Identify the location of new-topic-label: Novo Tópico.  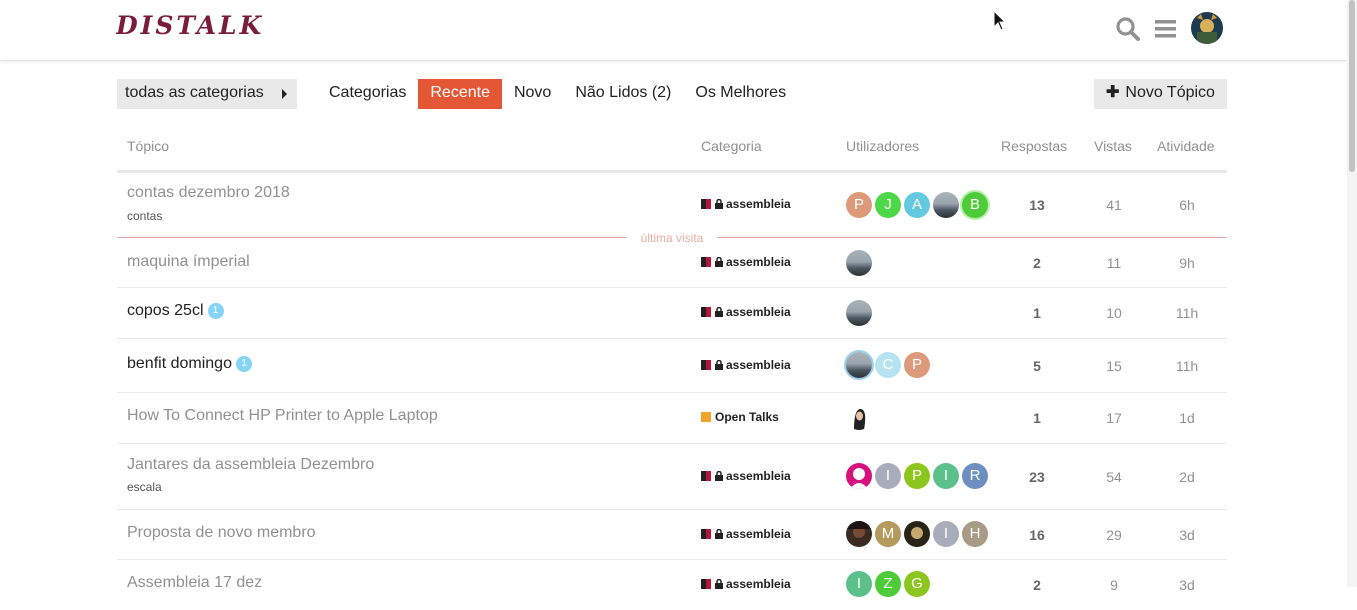
(1170, 92).